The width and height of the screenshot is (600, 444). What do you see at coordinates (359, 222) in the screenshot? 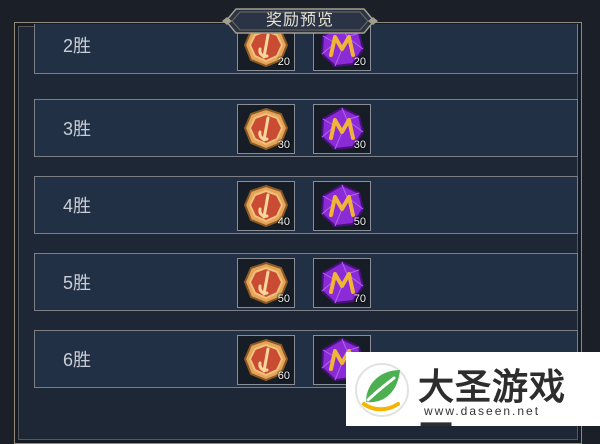
I see `gem-quantity: 50` at bounding box center [359, 222].